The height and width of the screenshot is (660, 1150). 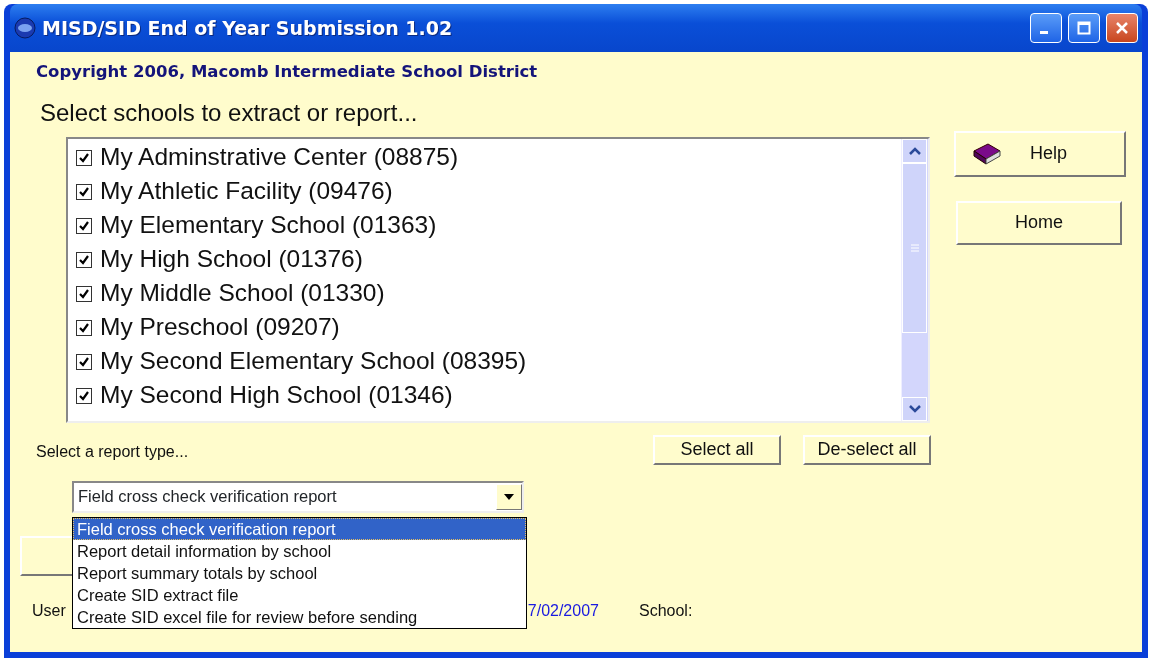 I want to click on dropdown-arrow-icon, so click(x=509, y=496).